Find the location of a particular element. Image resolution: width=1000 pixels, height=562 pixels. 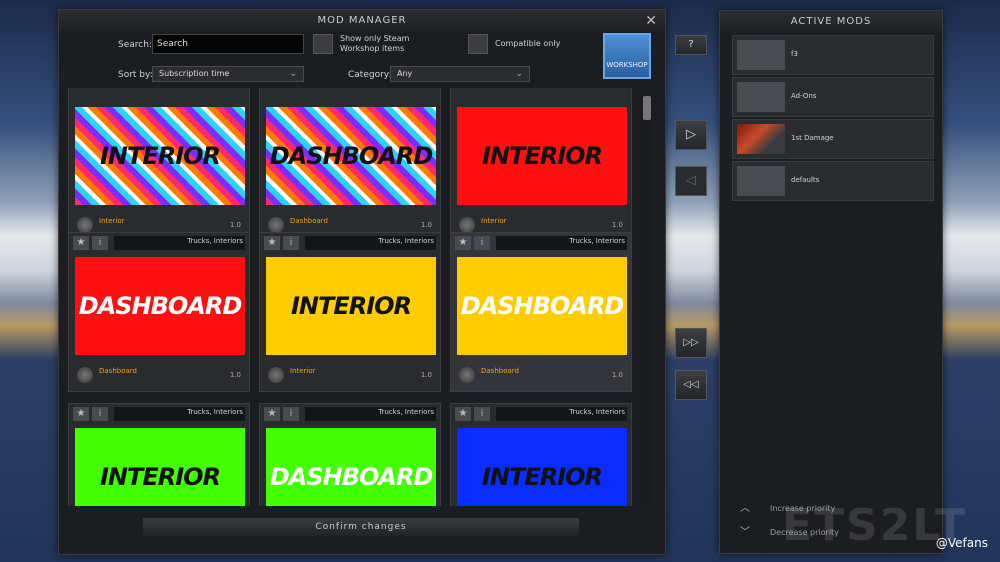

workshop-only-checkbox is located at coordinates (323, 44).